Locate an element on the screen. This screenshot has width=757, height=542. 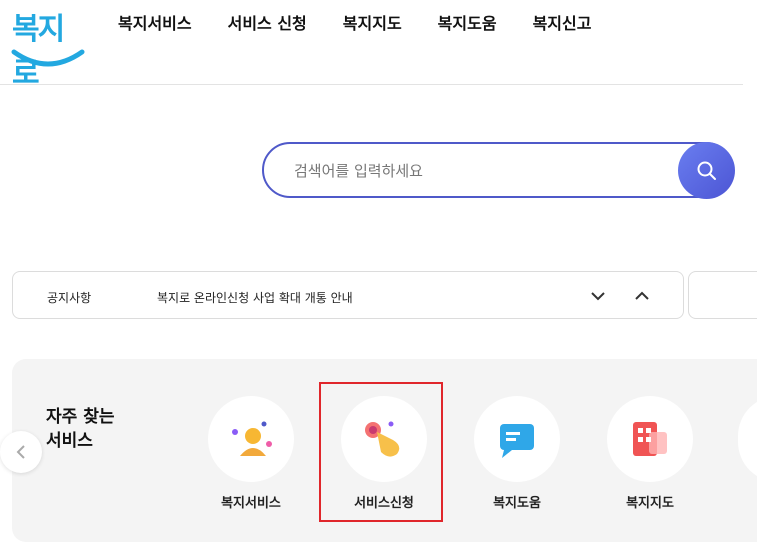
hand-click-icon is located at coordinates (382, 439).